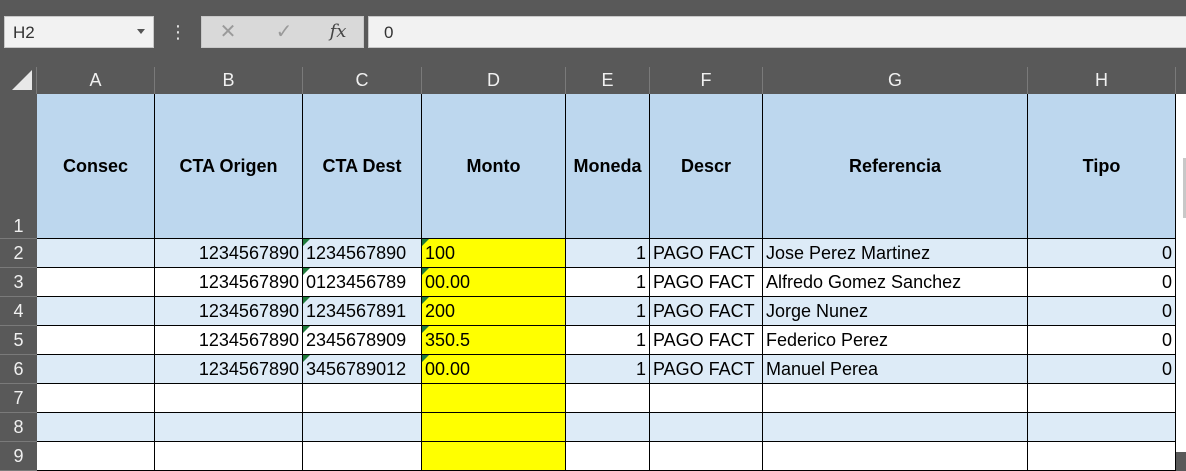 This screenshot has width=1186, height=471. I want to click on column-header-e: E, so click(608, 80).